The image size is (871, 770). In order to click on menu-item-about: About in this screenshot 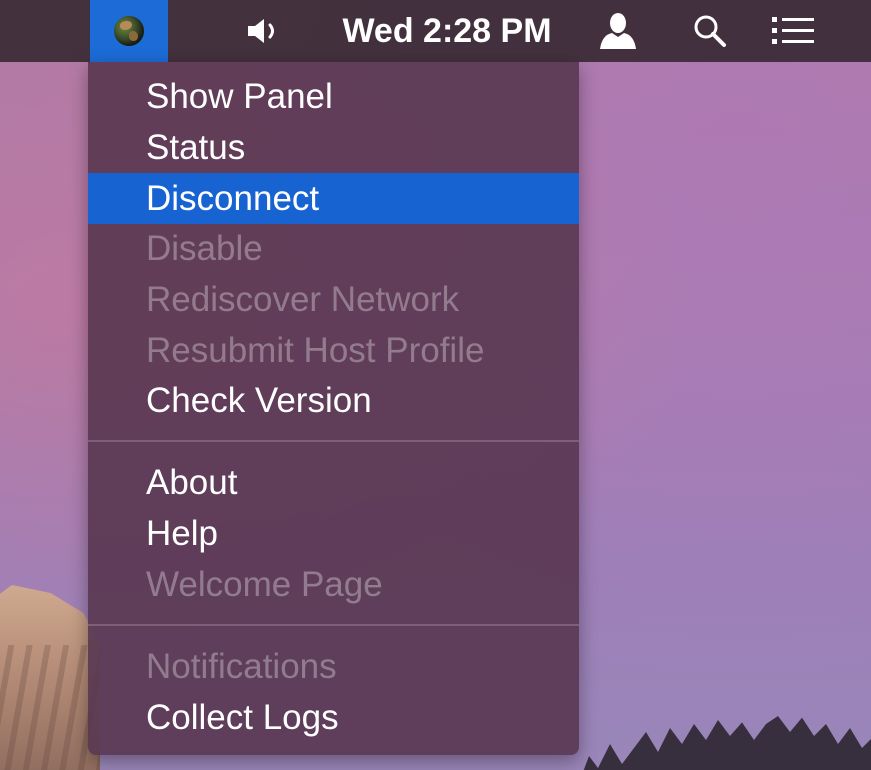, I will do `click(333, 482)`.